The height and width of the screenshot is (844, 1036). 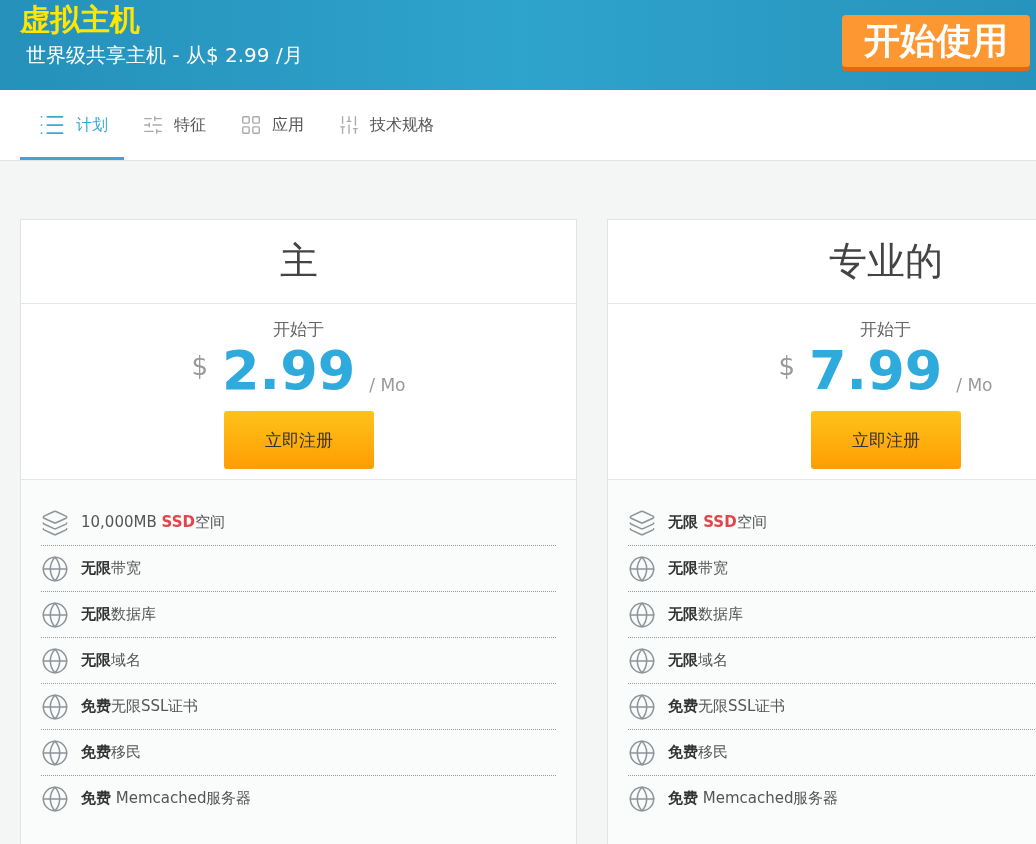 What do you see at coordinates (153, 522) in the screenshot?
I see `feature-text: 10,000MB SSD空间` at bounding box center [153, 522].